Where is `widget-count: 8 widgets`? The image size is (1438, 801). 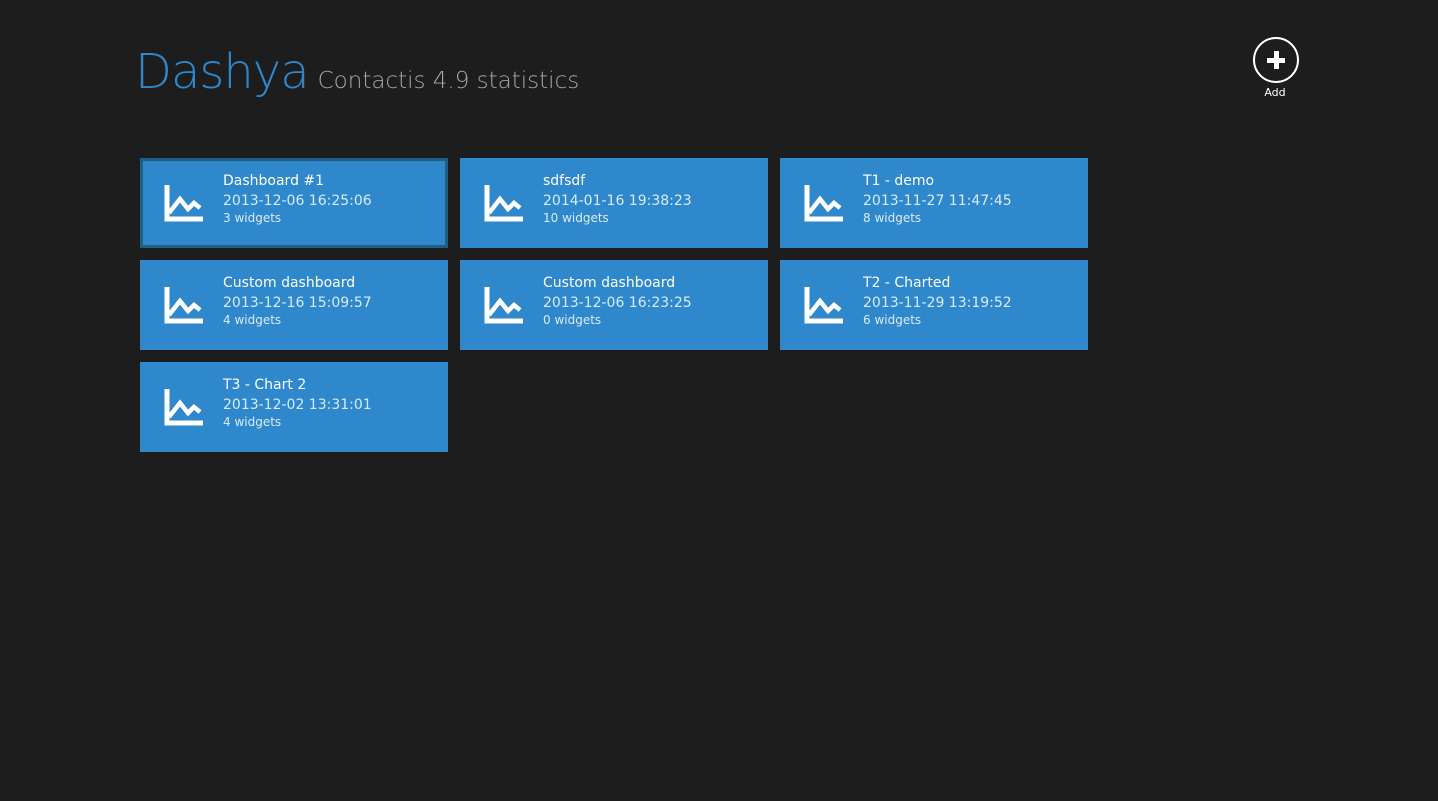 widget-count: 8 widgets is located at coordinates (892, 218).